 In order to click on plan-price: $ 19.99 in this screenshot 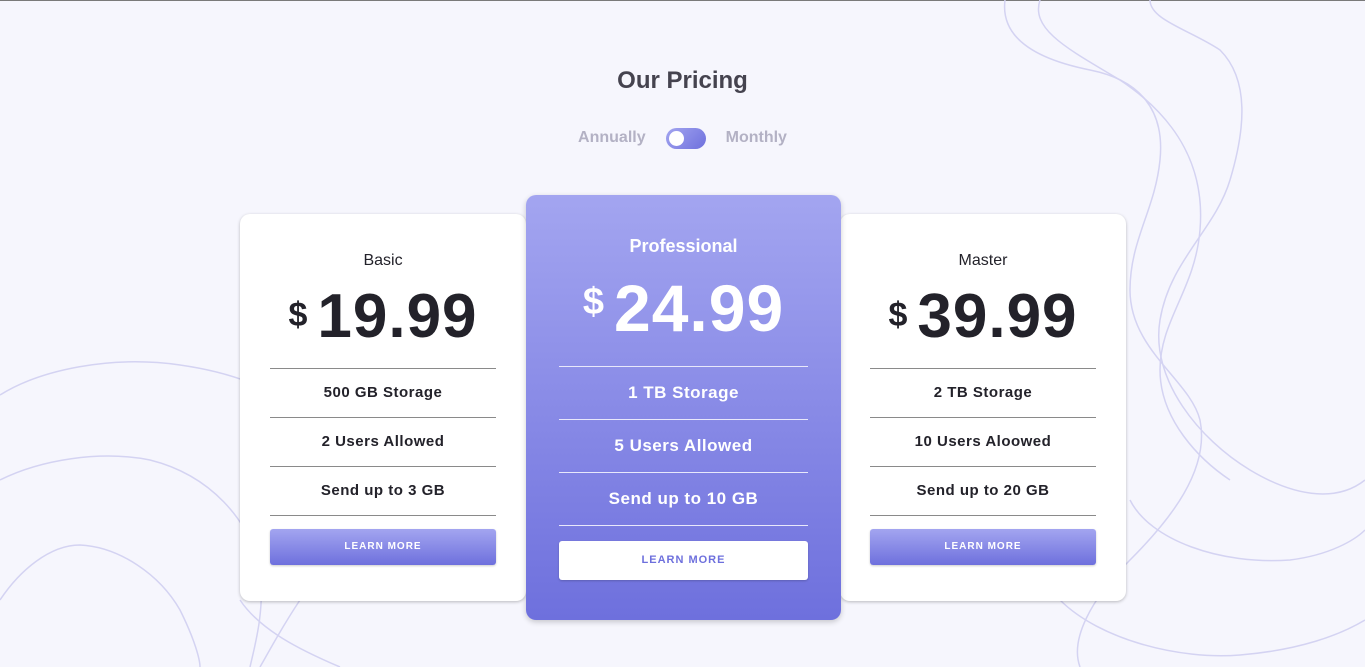, I will do `click(383, 317)`.